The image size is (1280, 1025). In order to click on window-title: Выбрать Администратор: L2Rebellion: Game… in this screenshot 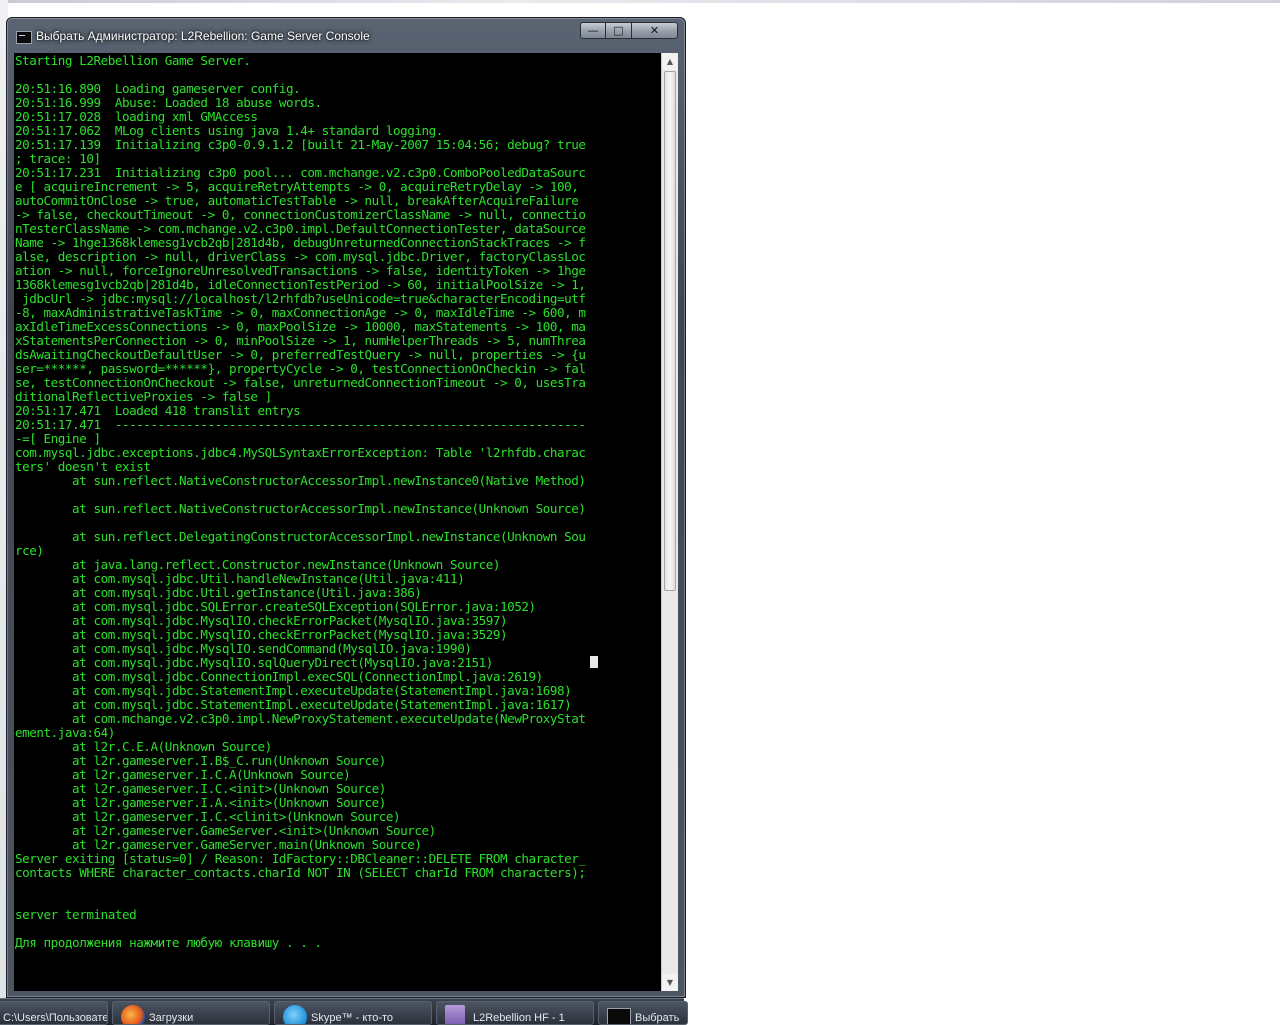, I will do `click(203, 36)`.